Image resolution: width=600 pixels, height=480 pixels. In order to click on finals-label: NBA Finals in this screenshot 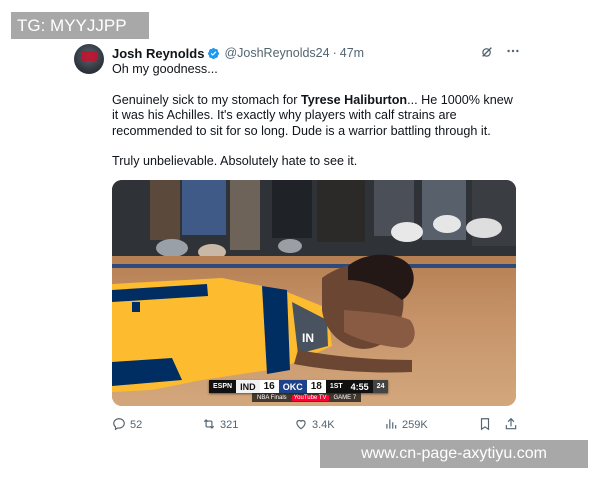, I will do `click(272, 397)`.